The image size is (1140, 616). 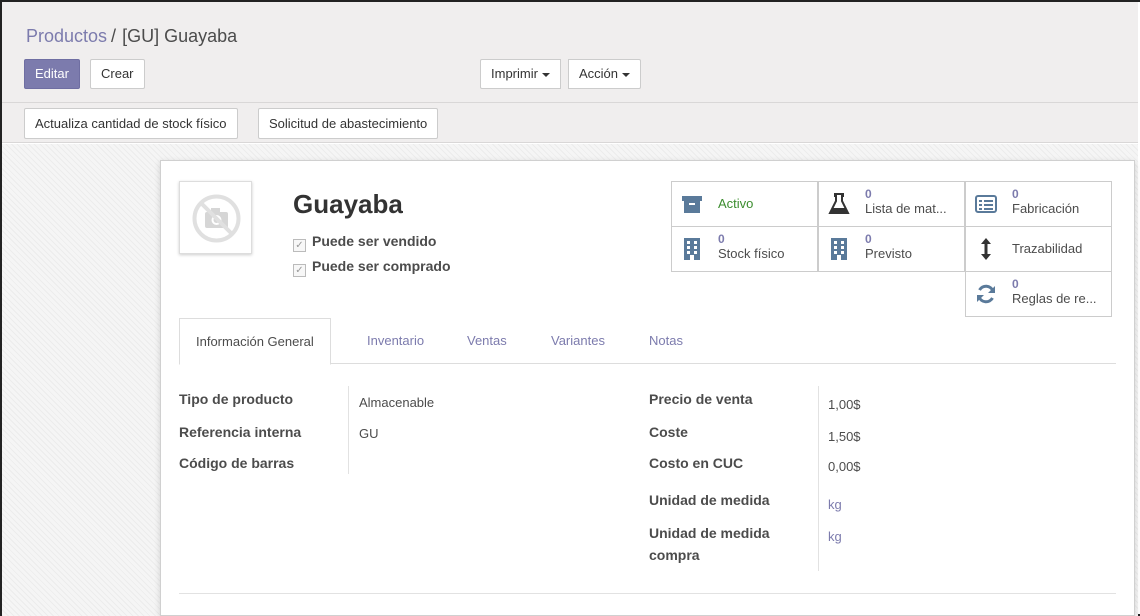 I want to click on tab-variantes: Variantes, so click(x=578, y=341).